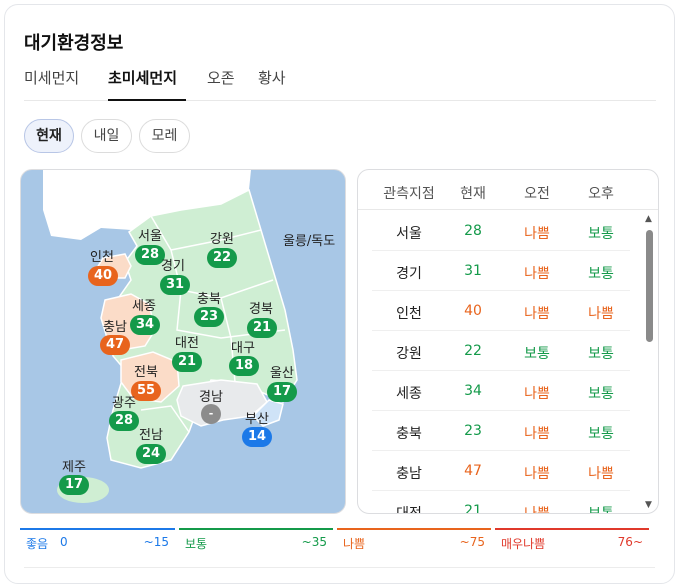 This screenshot has height=584, width=677. Describe the element at coordinates (102, 257) in the screenshot. I see `map-label-incheon: 인천` at that location.